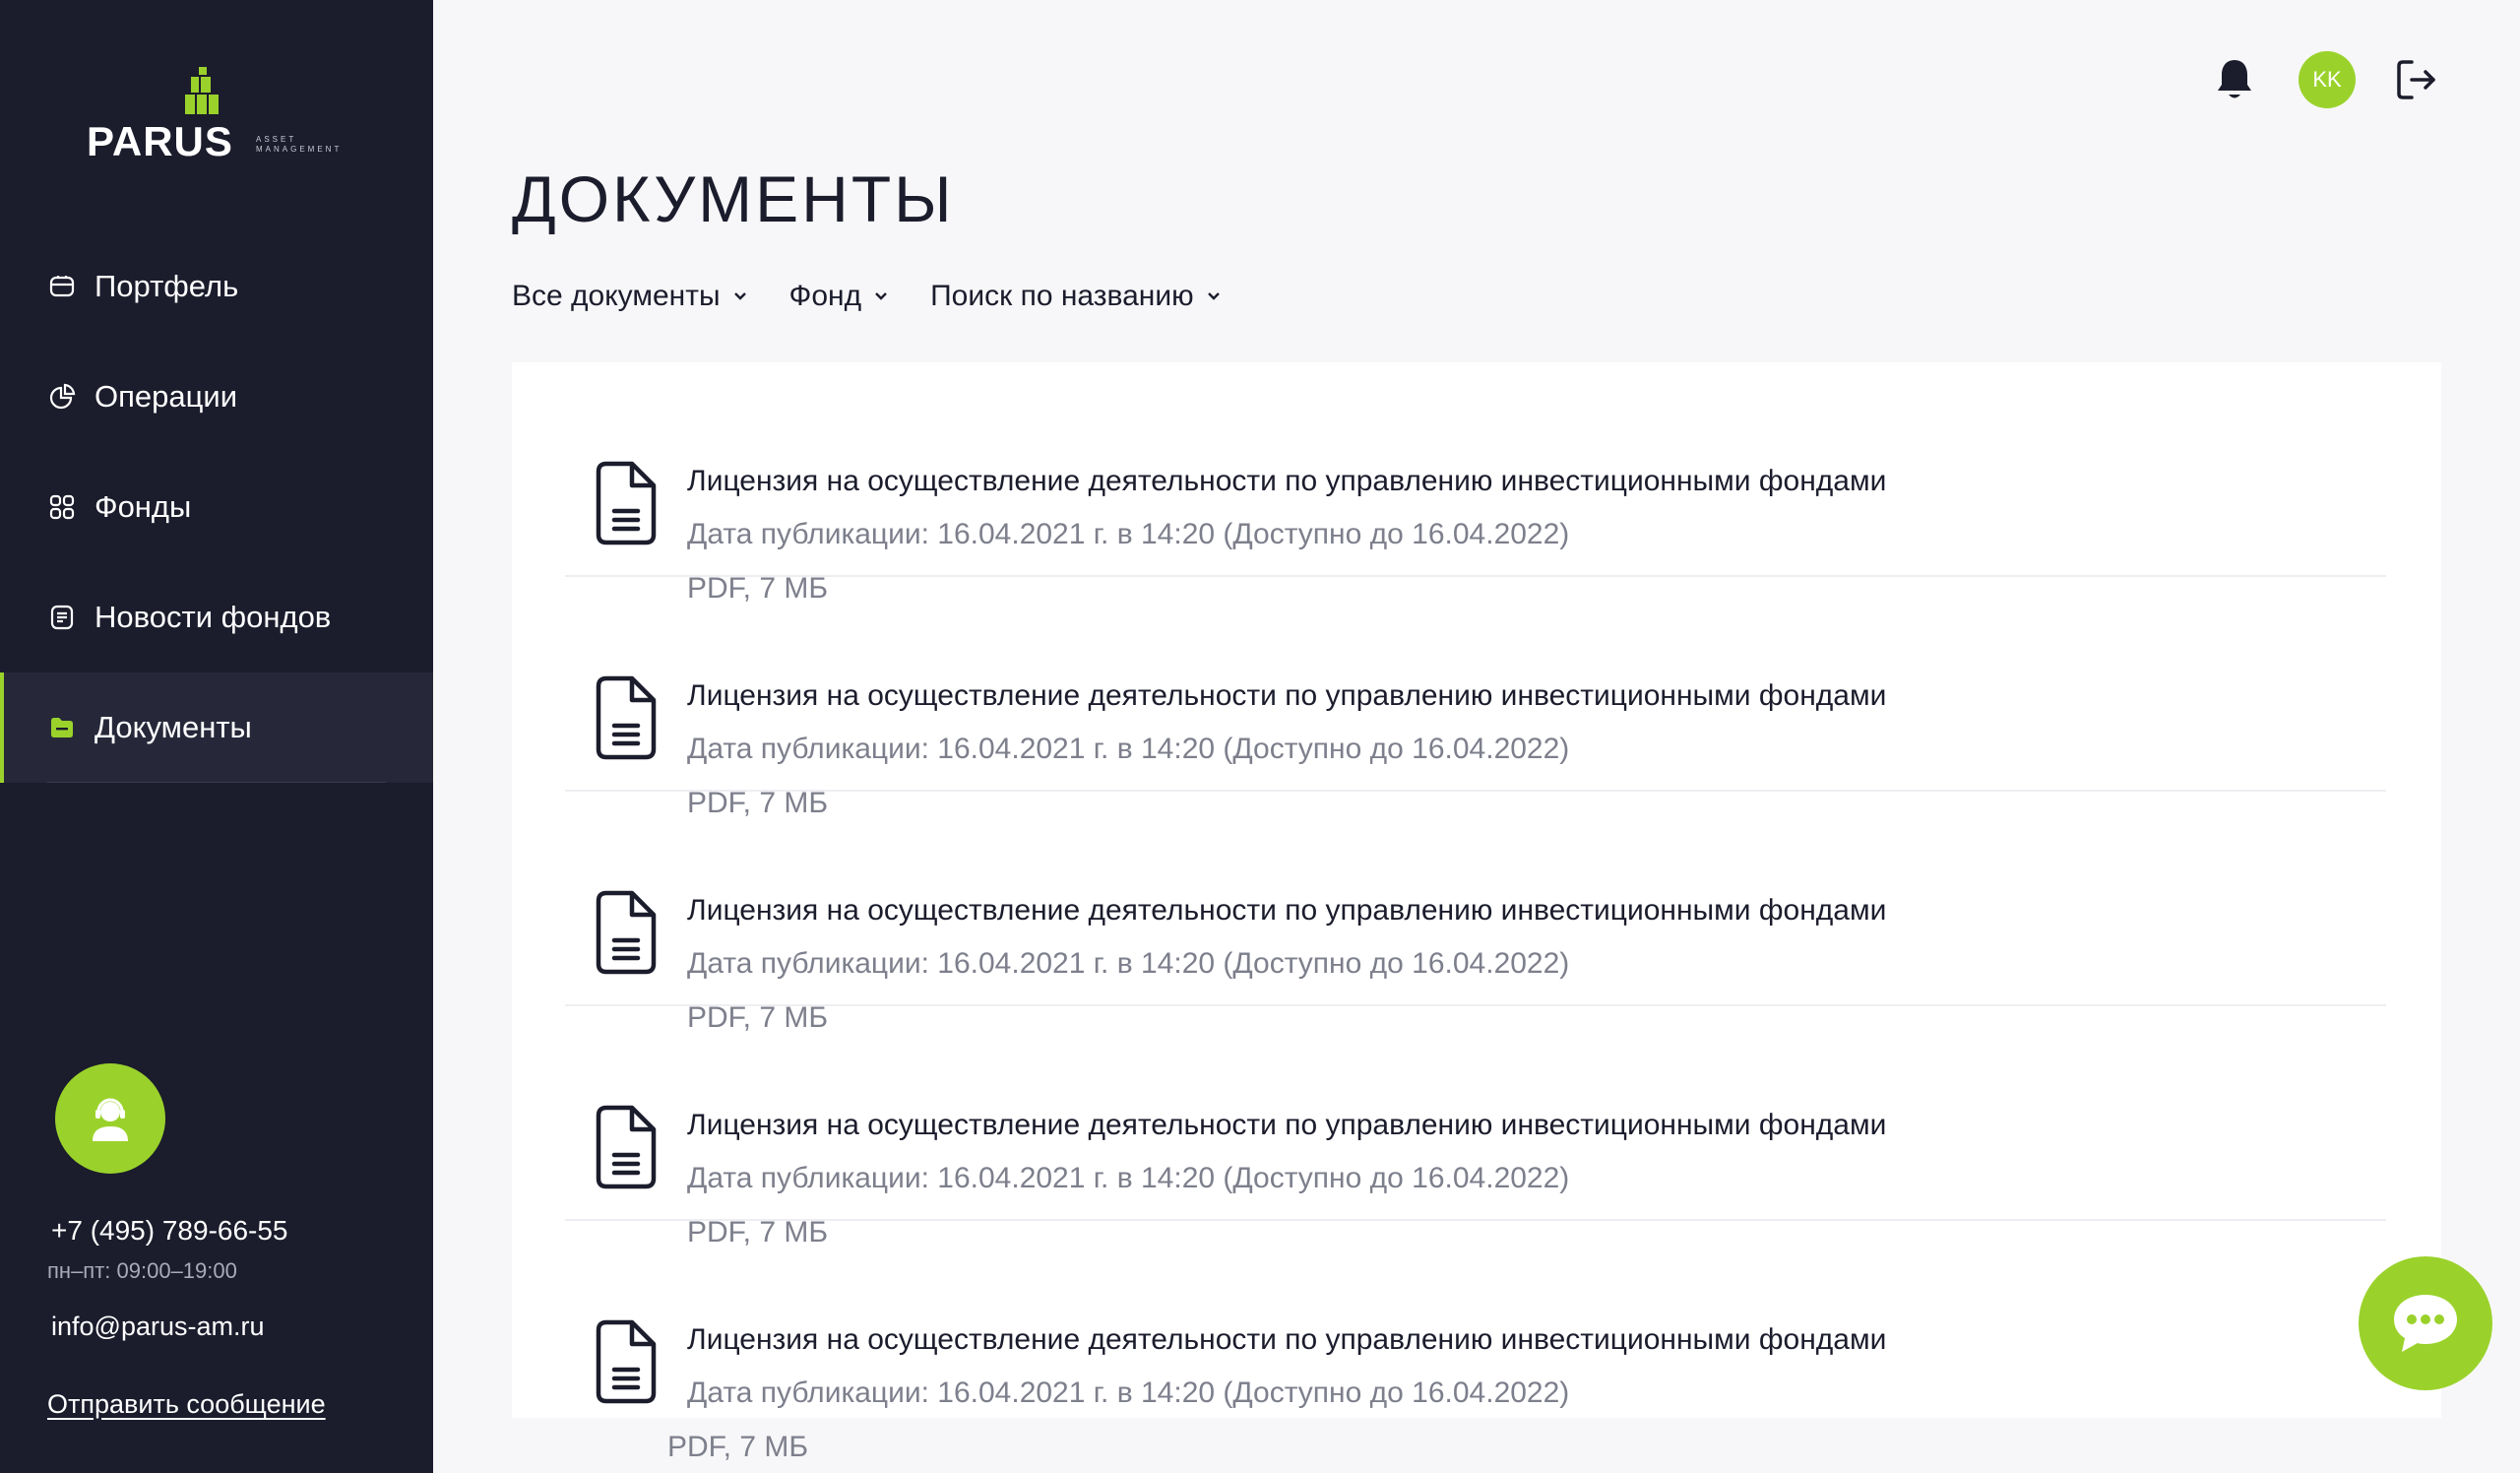  Describe the element at coordinates (62, 727) in the screenshot. I see `folder-icon` at that location.